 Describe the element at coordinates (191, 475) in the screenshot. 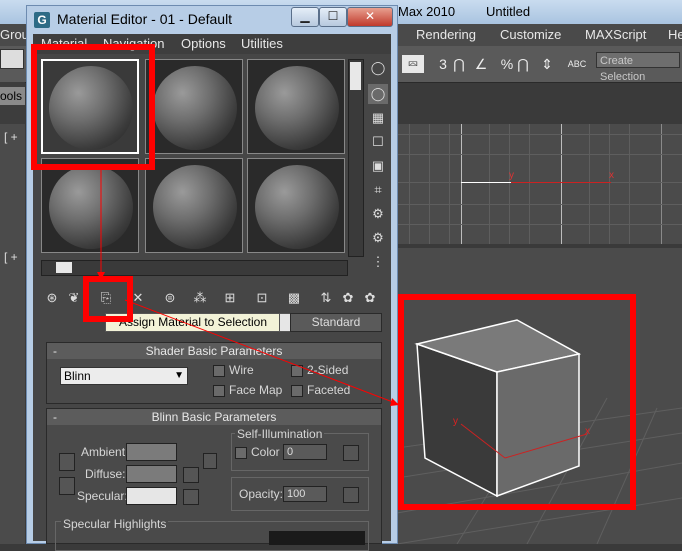

I see `diffuse-map-button` at that location.